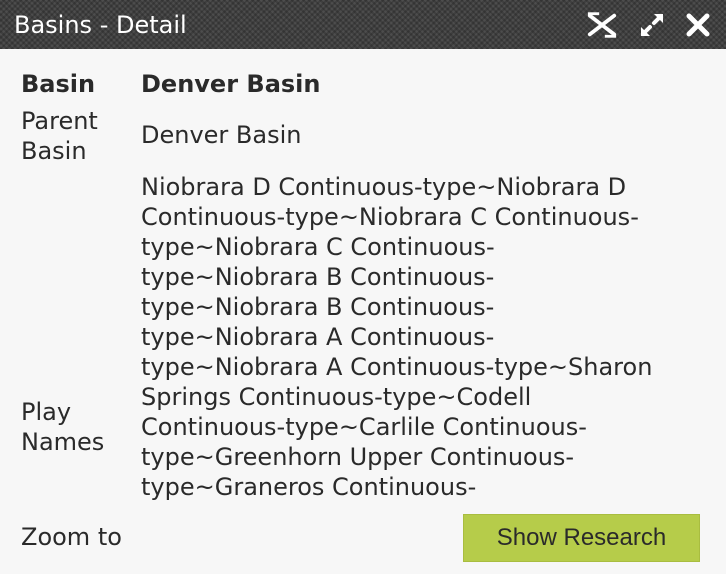 This screenshot has width=726, height=574. Describe the element at coordinates (698, 25) in the screenshot. I see `close-icon` at that location.